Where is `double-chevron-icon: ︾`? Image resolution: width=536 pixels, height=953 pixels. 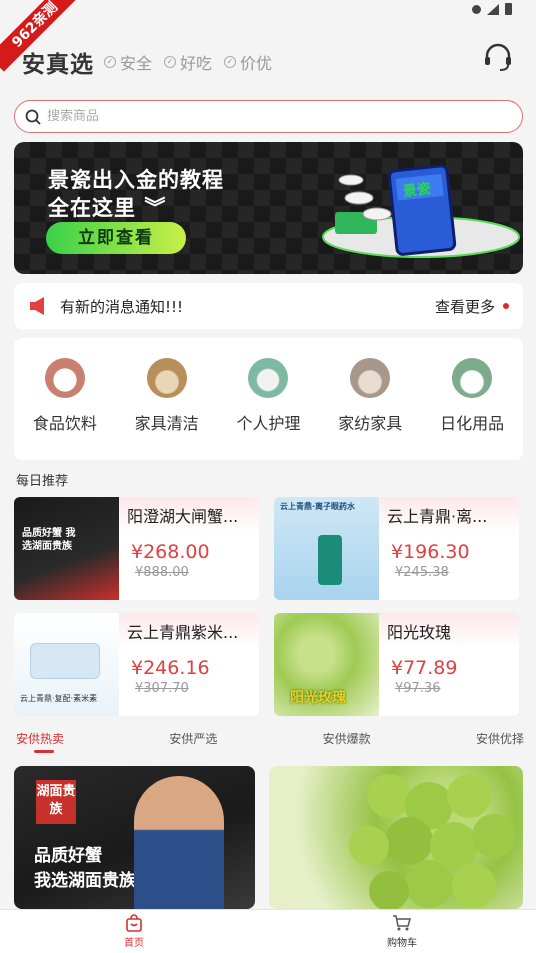
double-chevron-icon: ︾ is located at coordinates (155, 208).